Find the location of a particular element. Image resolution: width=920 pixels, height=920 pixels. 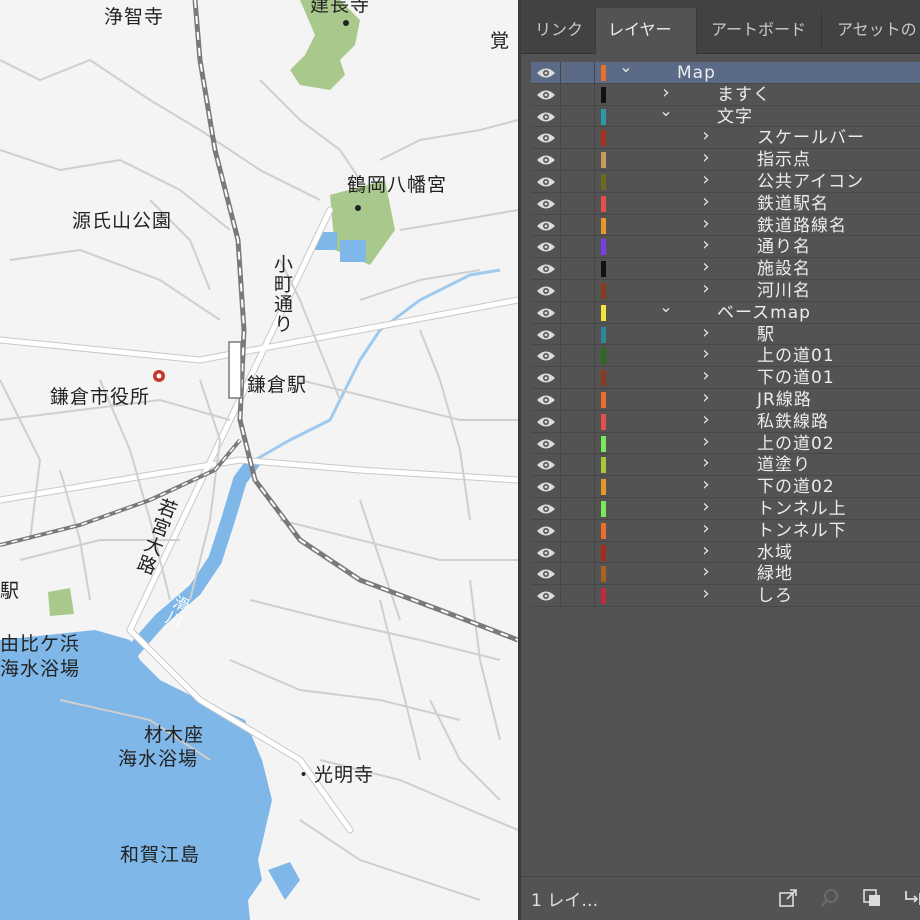

layer-row: › JR線路 is located at coordinates (725, 399).